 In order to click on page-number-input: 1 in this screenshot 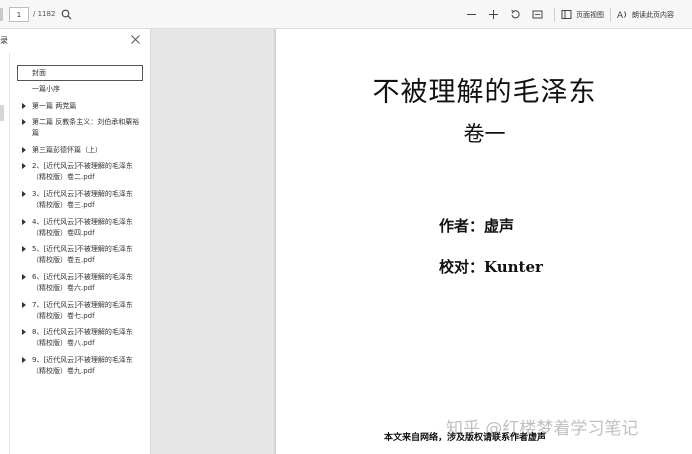, I will do `click(19, 14)`.